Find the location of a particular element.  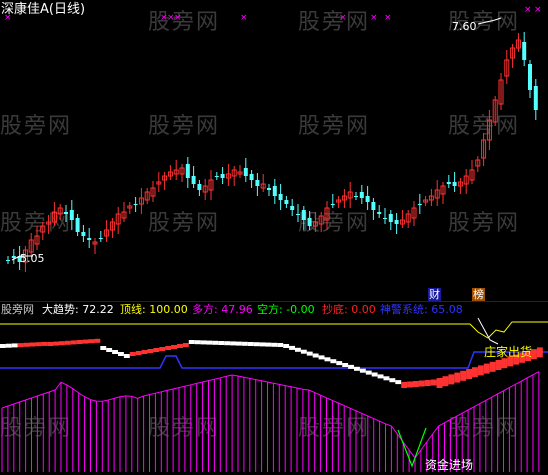

capital-in-label: 资金进场 is located at coordinates (449, 465).